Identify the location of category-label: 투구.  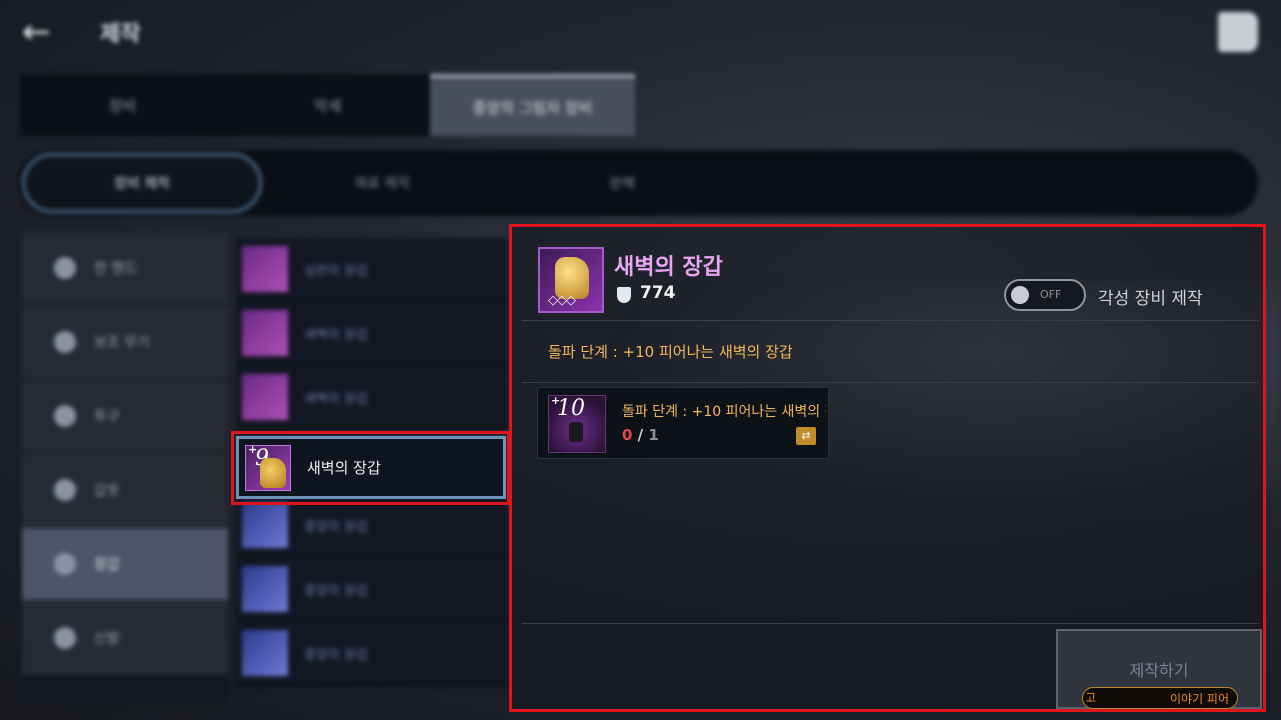
(107, 417).